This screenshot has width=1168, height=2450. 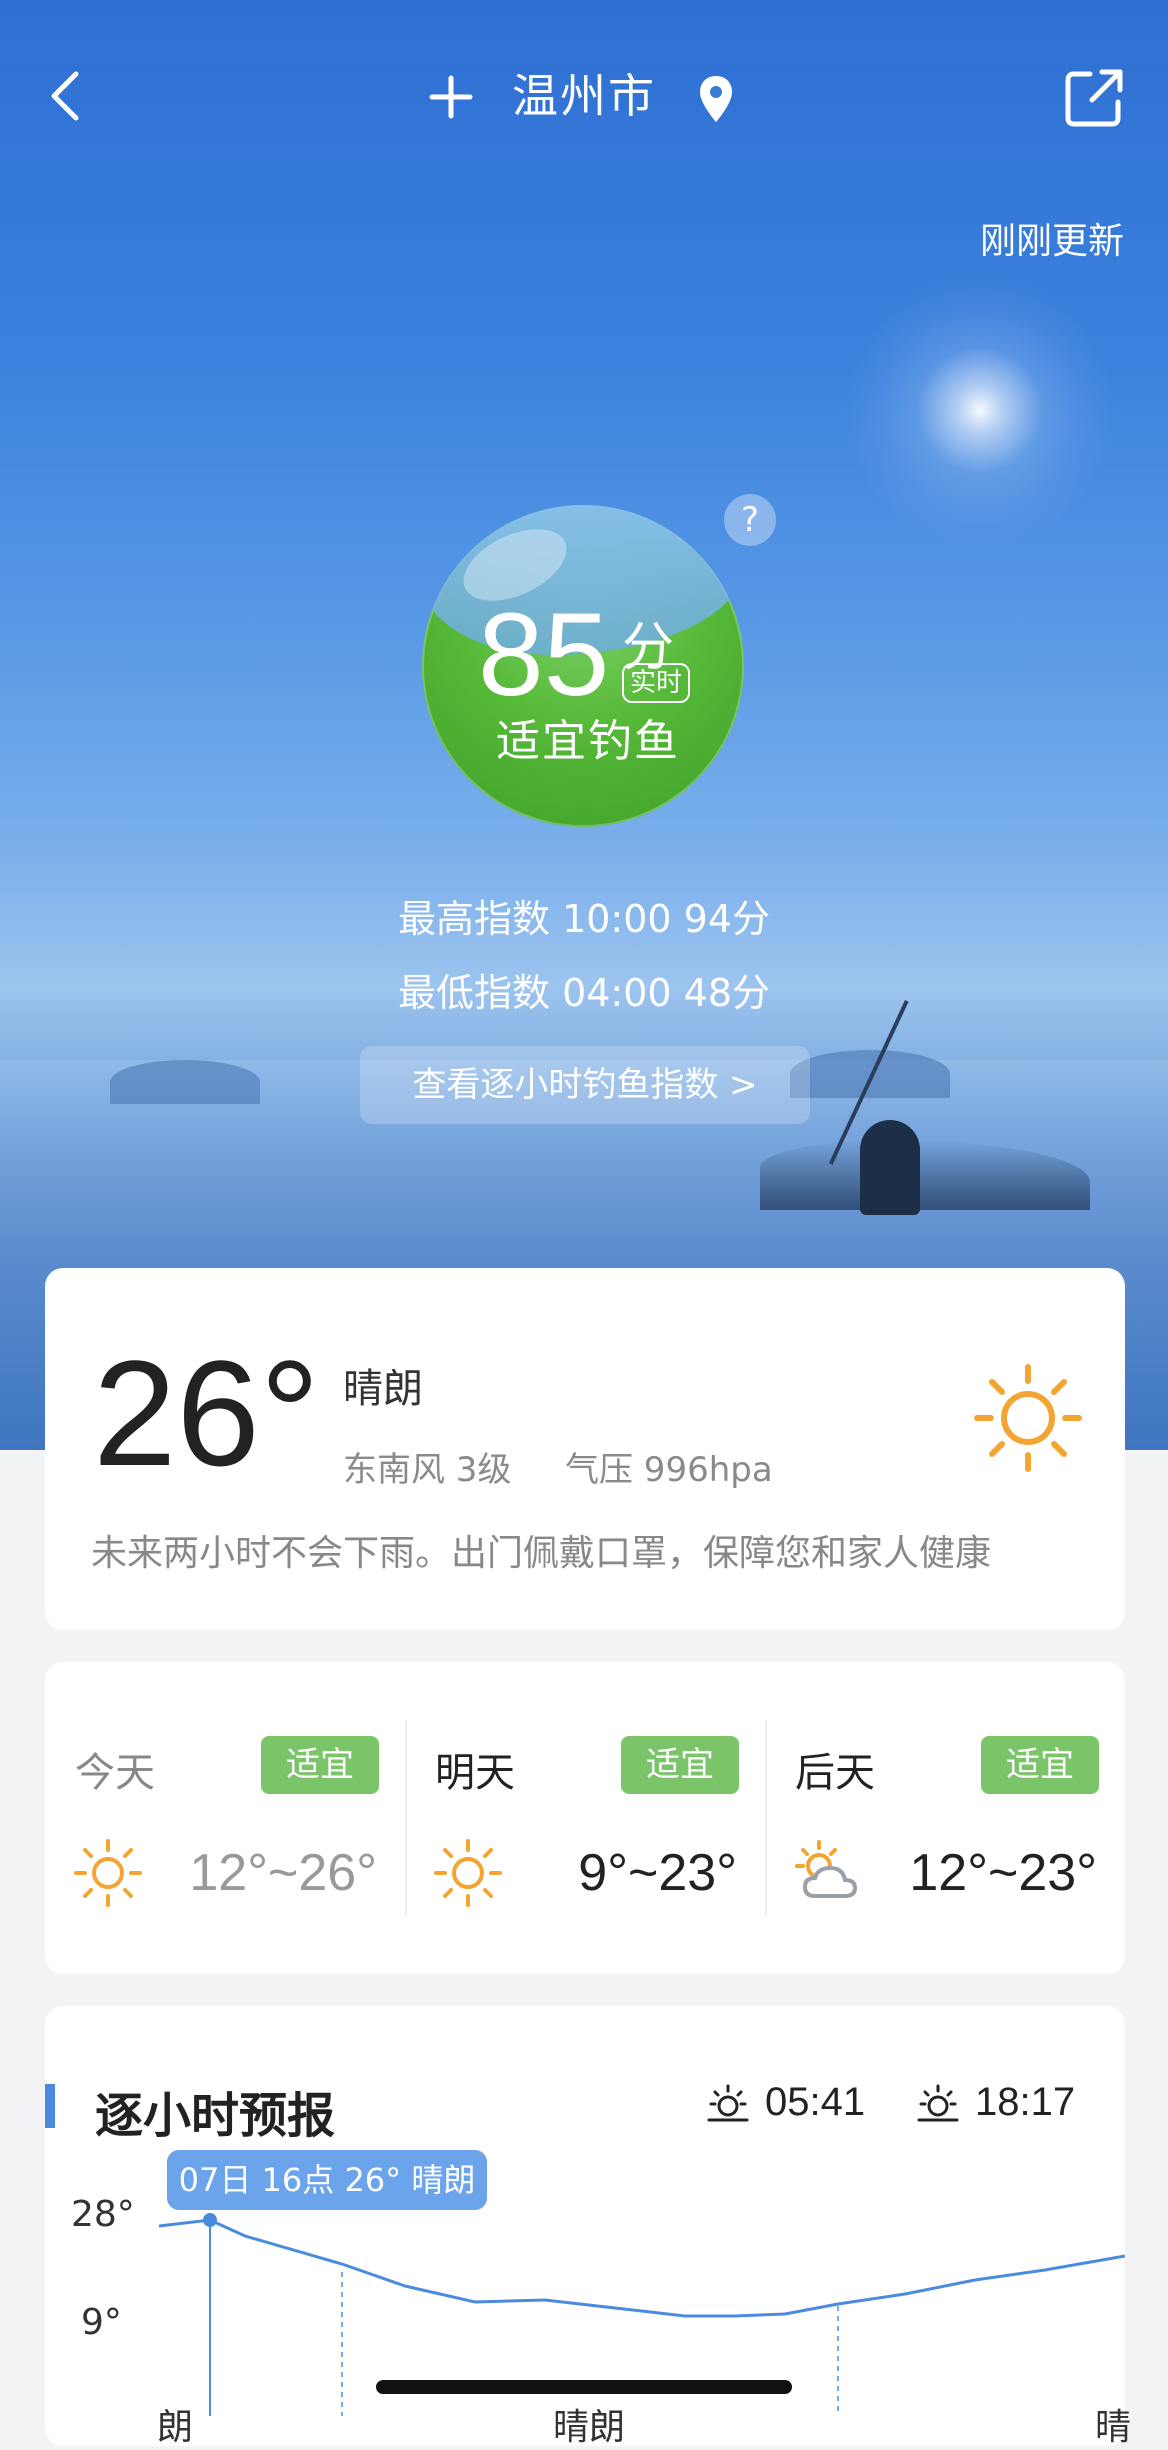 What do you see at coordinates (175, 2427) in the screenshot?
I see `x-label: 朗` at bounding box center [175, 2427].